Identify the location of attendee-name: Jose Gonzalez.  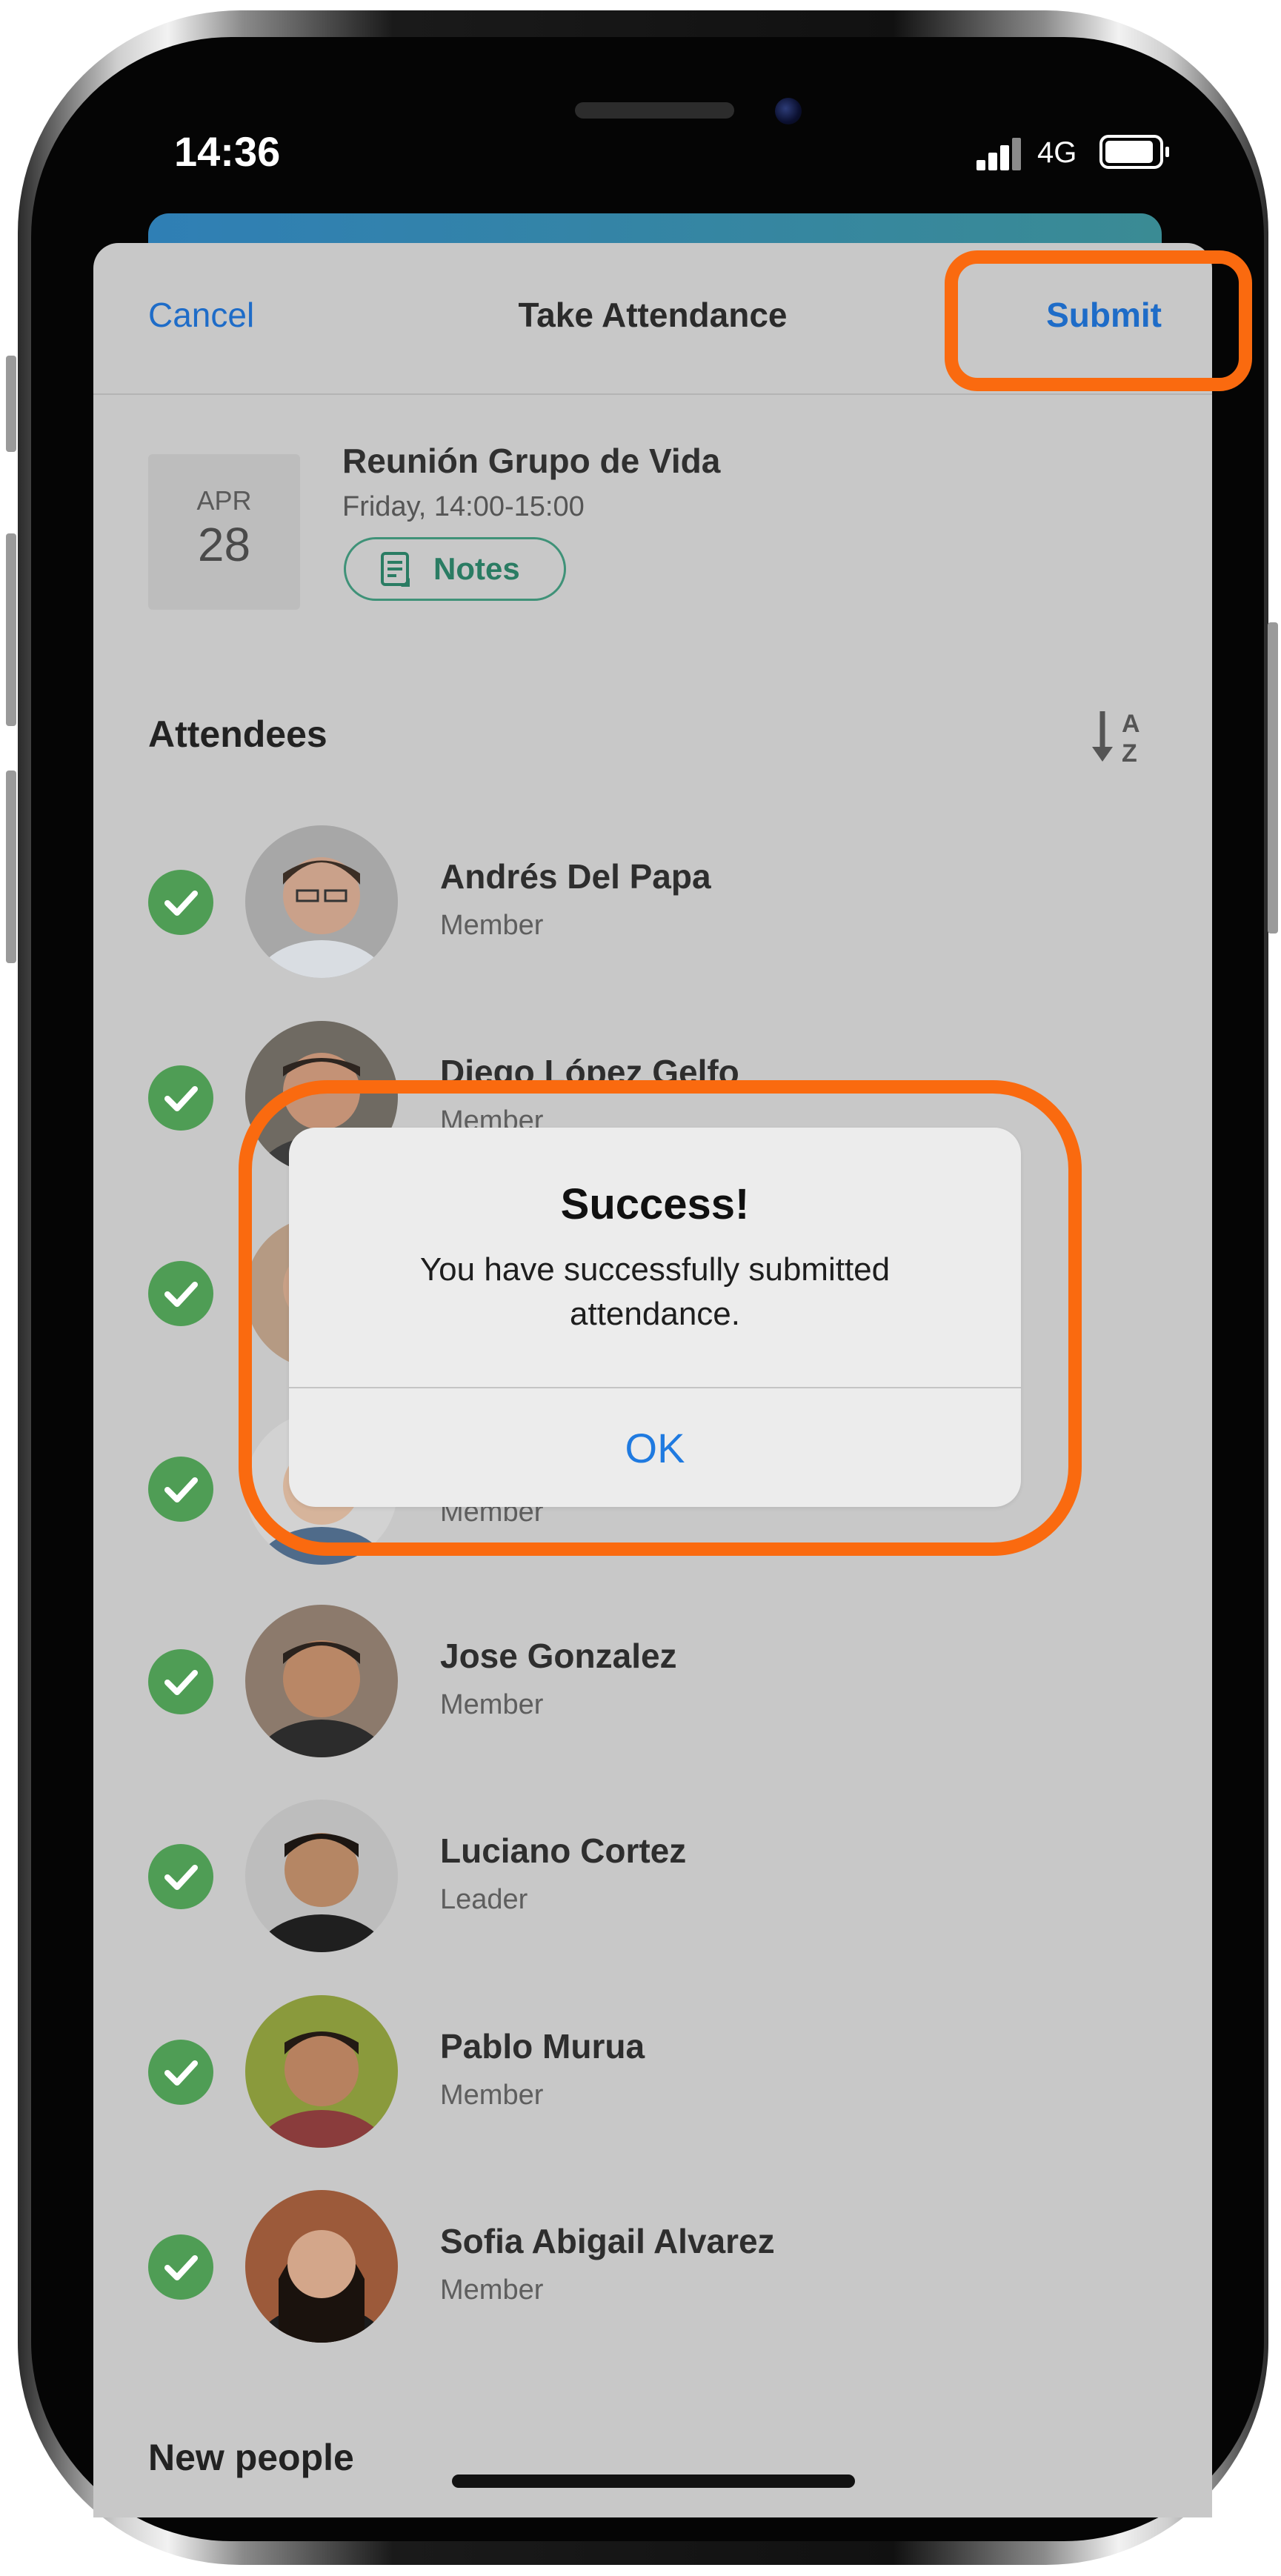
(558, 1656).